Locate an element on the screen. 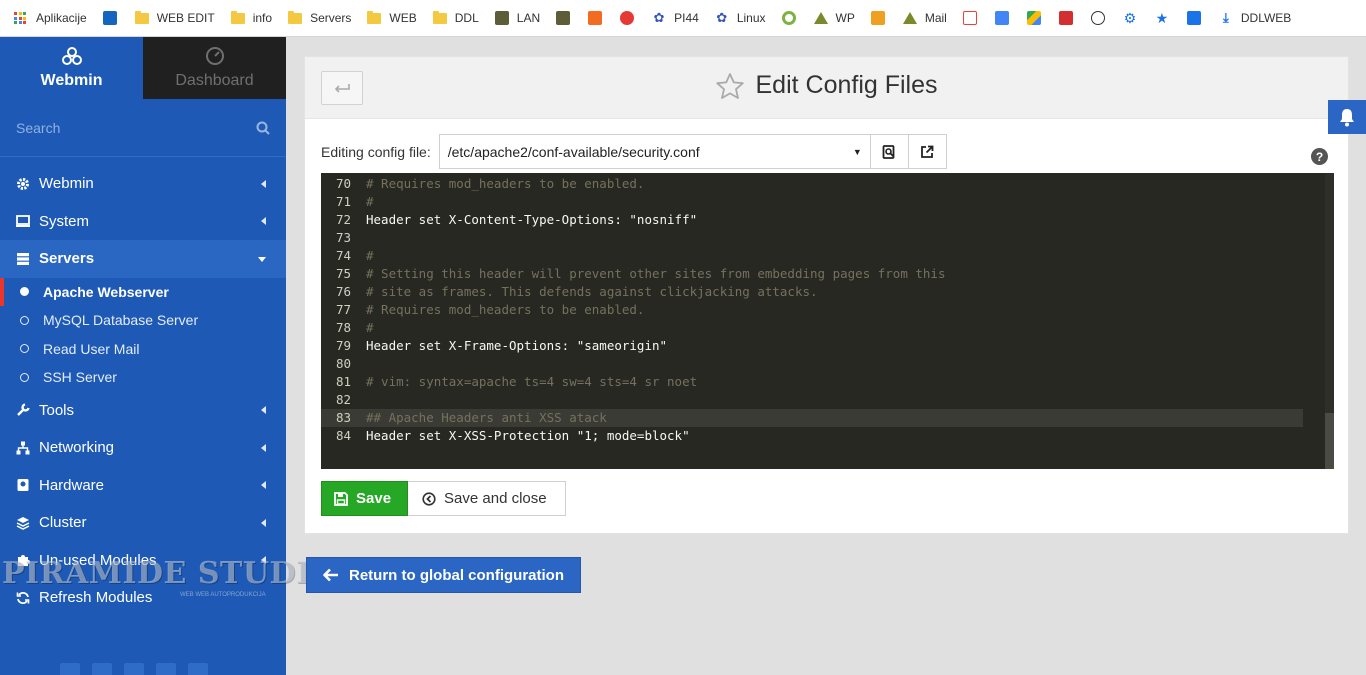 Image resolution: width=1366 pixels, height=675 pixels. sidebar-item-hardware: Hardware is located at coordinates (143, 486).